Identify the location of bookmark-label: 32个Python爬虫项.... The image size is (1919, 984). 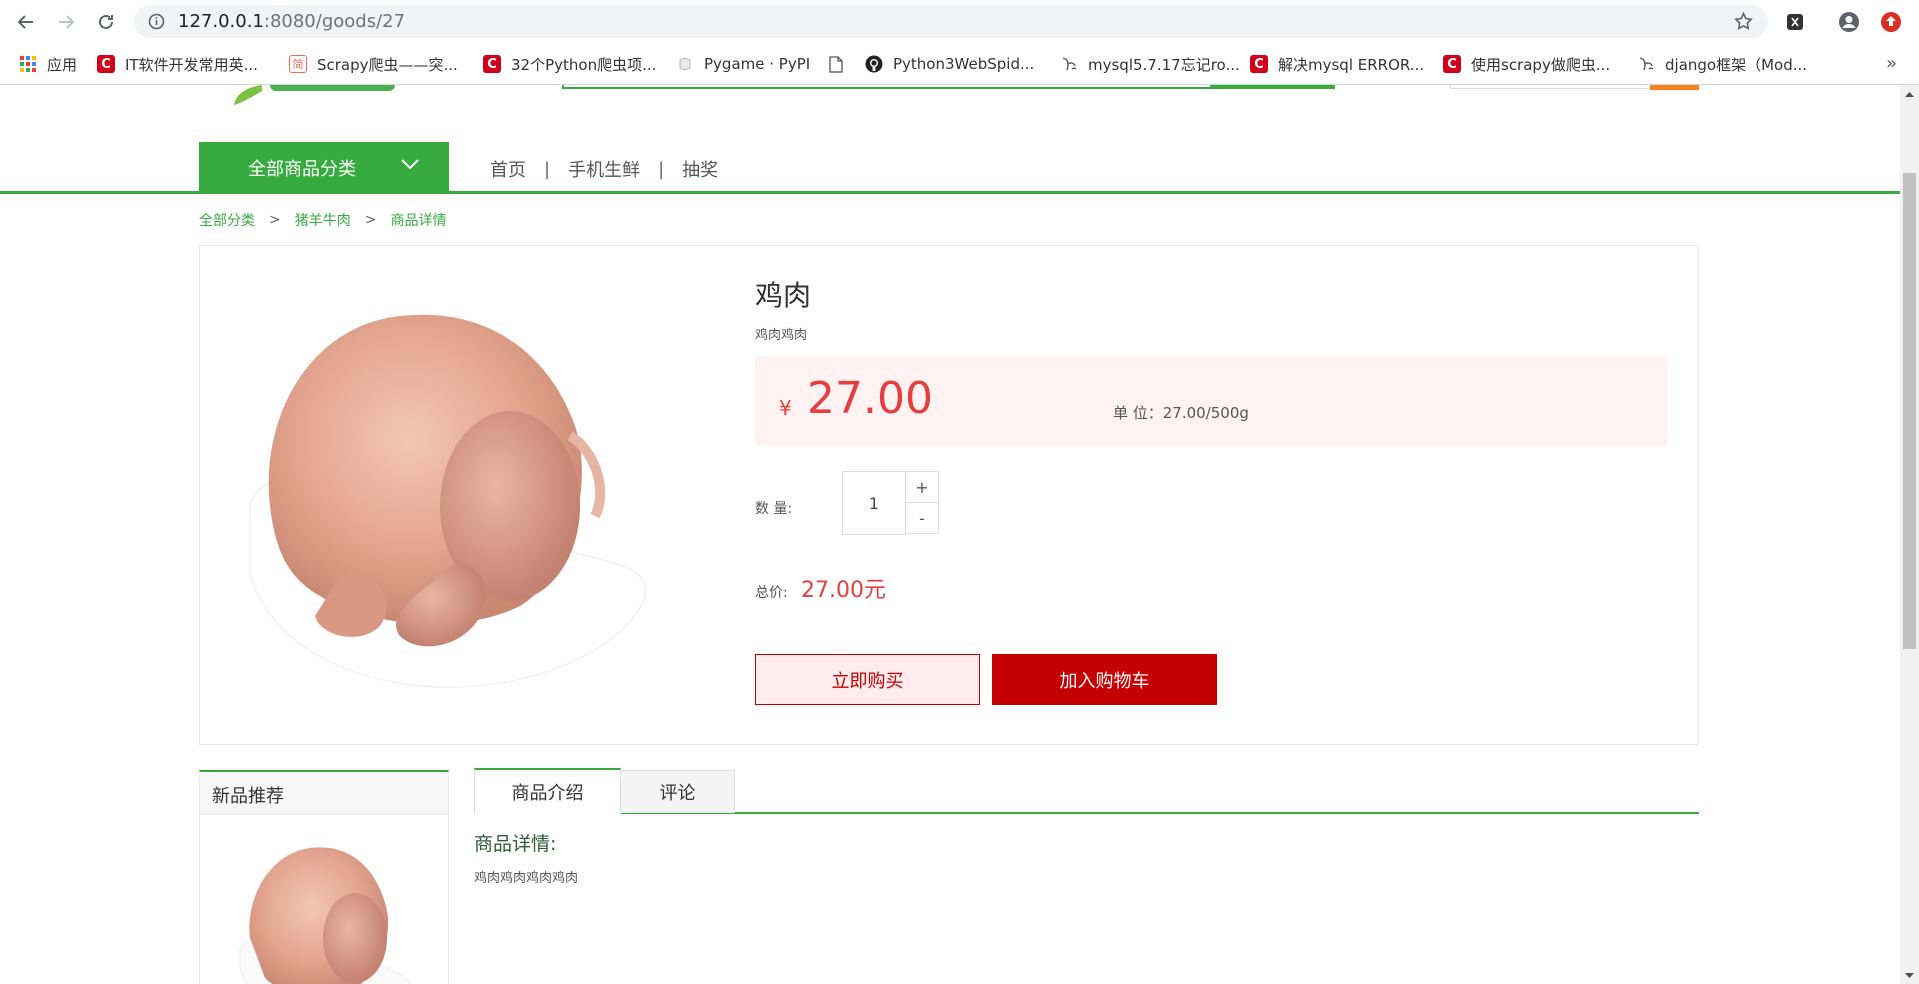
(584, 64).